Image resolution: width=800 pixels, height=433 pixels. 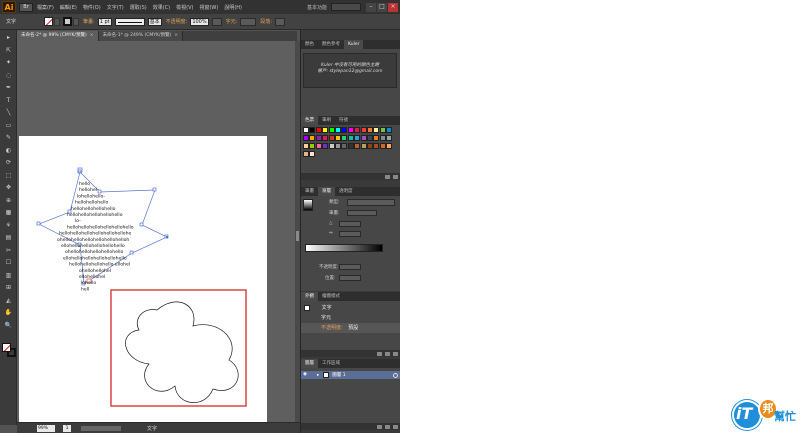 What do you see at coordinates (309, 296) in the screenshot?
I see `tab-appearance: 外觀` at bounding box center [309, 296].